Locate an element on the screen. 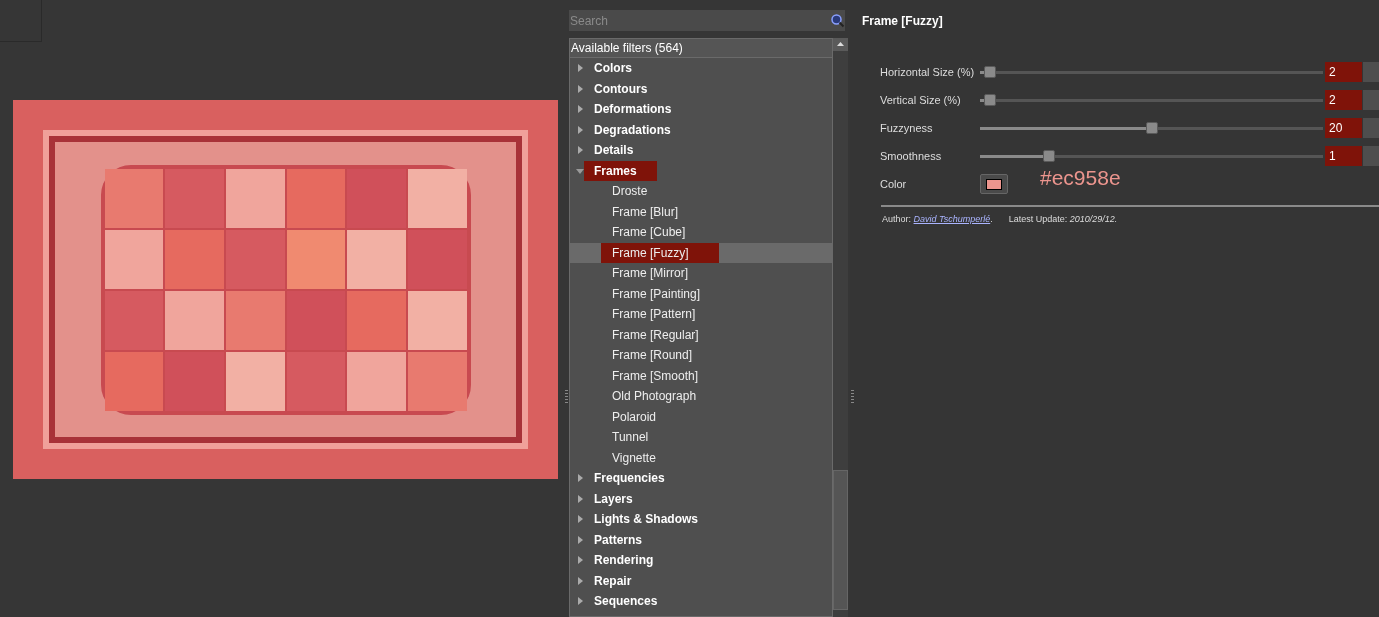 This screenshot has width=1379, height=617. param-label: Smoothness is located at coordinates (911, 156).